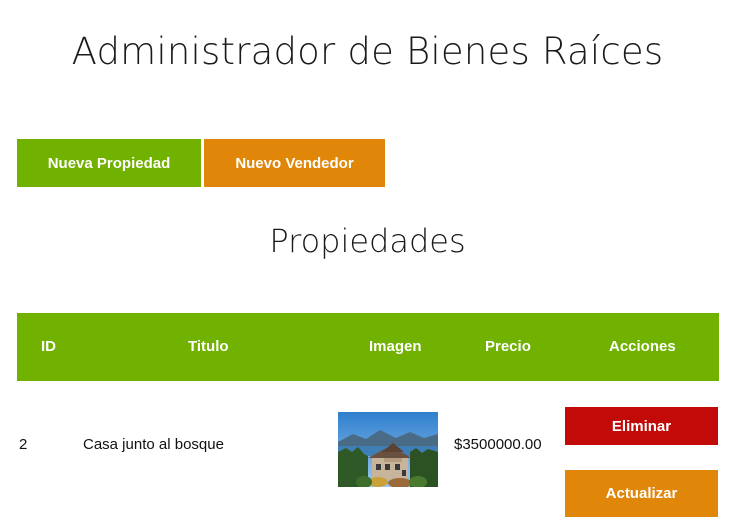 The height and width of the screenshot is (523, 735). What do you see at coordinates (109, 163) in the screenshot?
I see `new-property-button: Nueva Propiedad` at bounding box center [109, 163].